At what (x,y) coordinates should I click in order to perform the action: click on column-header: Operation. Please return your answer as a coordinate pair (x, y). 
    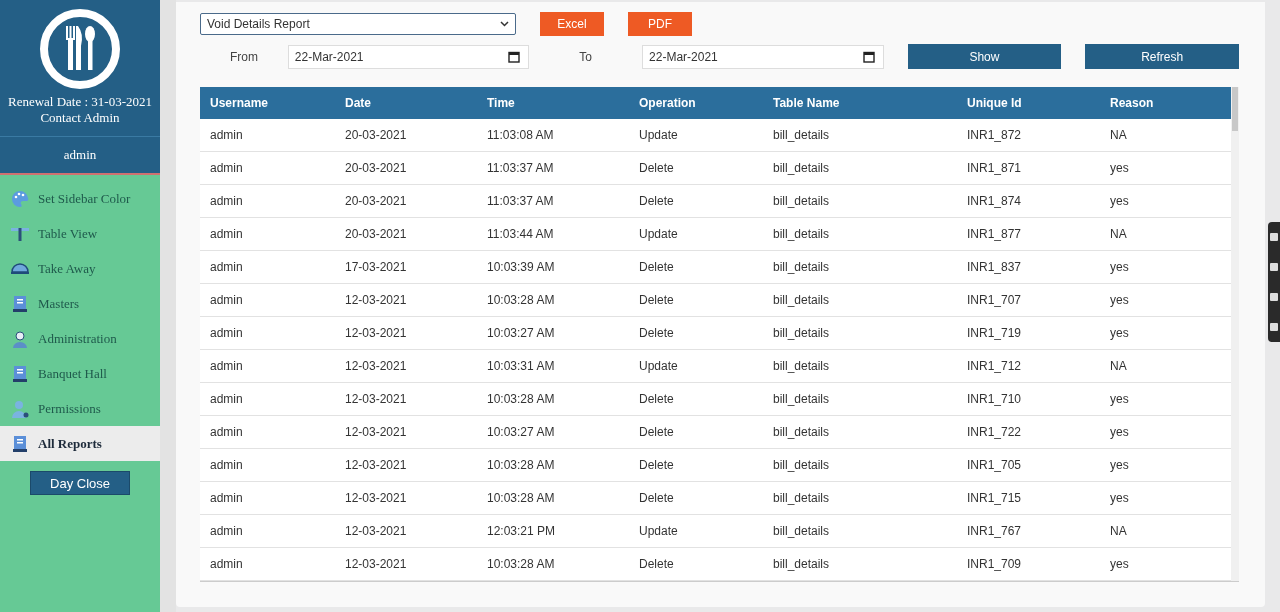
    Looking at the image, I should click on (696, 103).